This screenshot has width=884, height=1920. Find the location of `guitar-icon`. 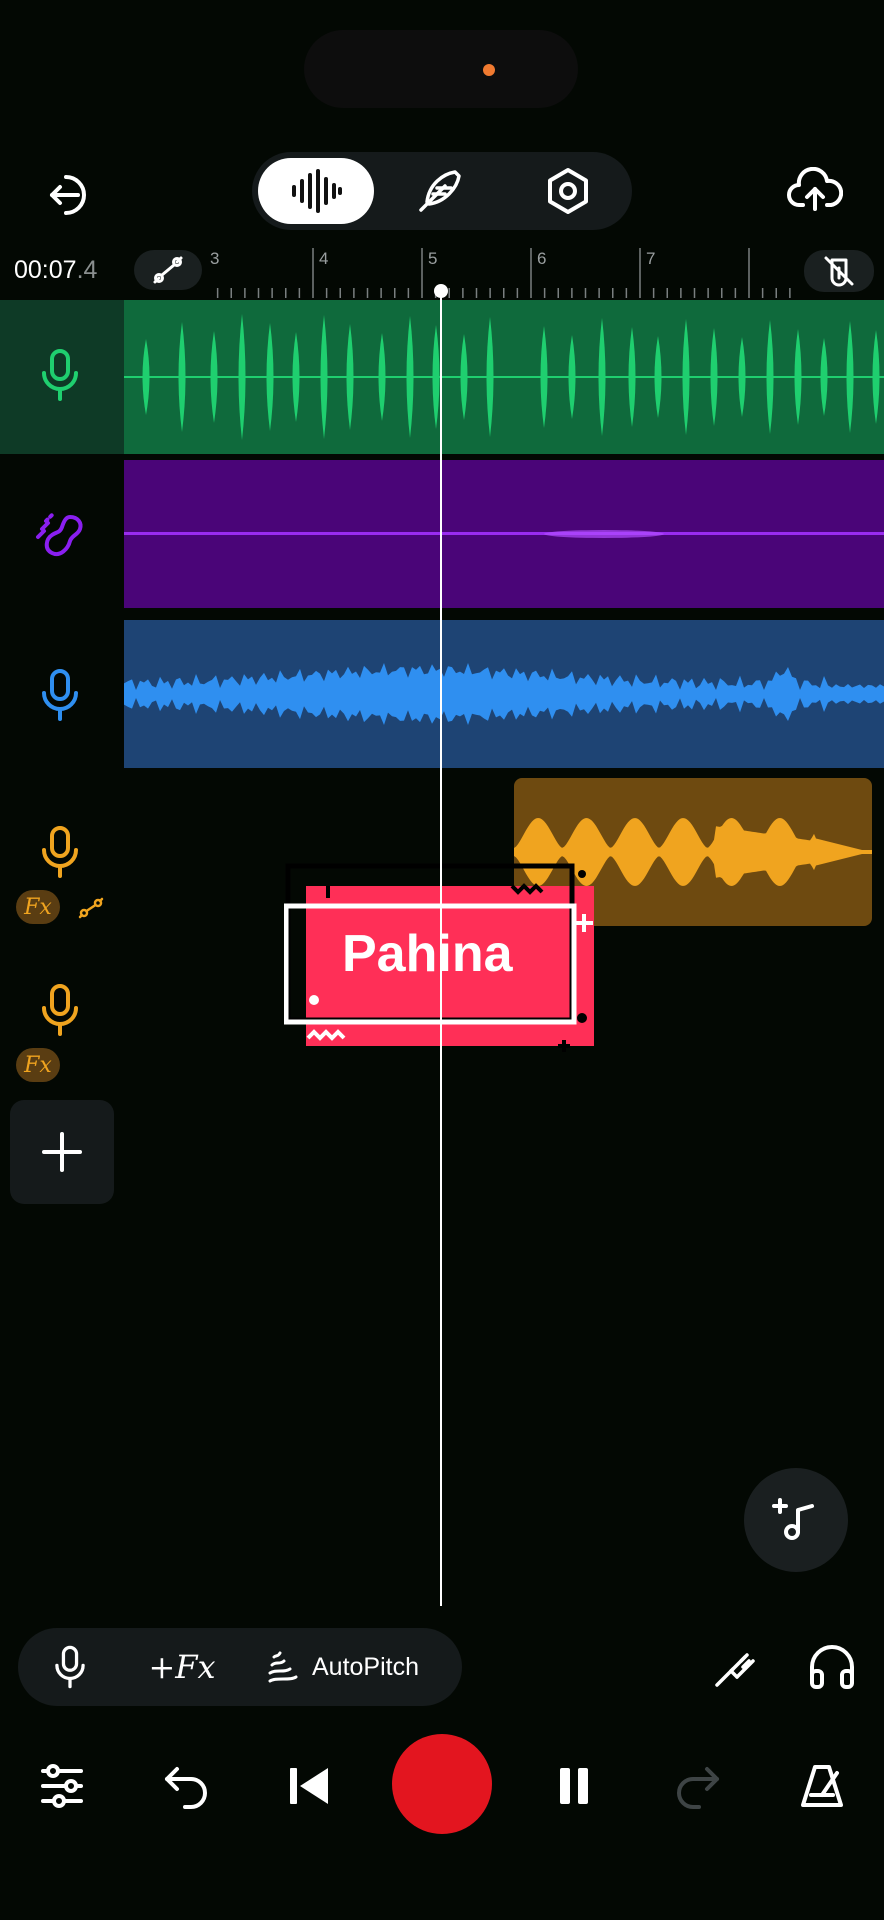

guitar-icon is located at coordinates (59, 534).